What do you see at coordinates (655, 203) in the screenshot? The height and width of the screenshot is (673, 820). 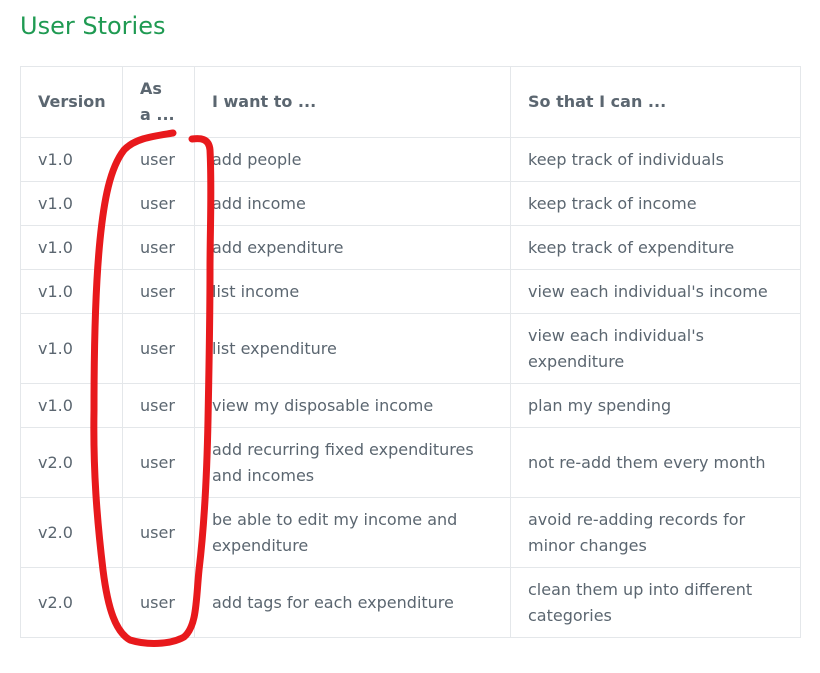 I see `cell-benefit: keep track of income` at bounding box center [655, 203].